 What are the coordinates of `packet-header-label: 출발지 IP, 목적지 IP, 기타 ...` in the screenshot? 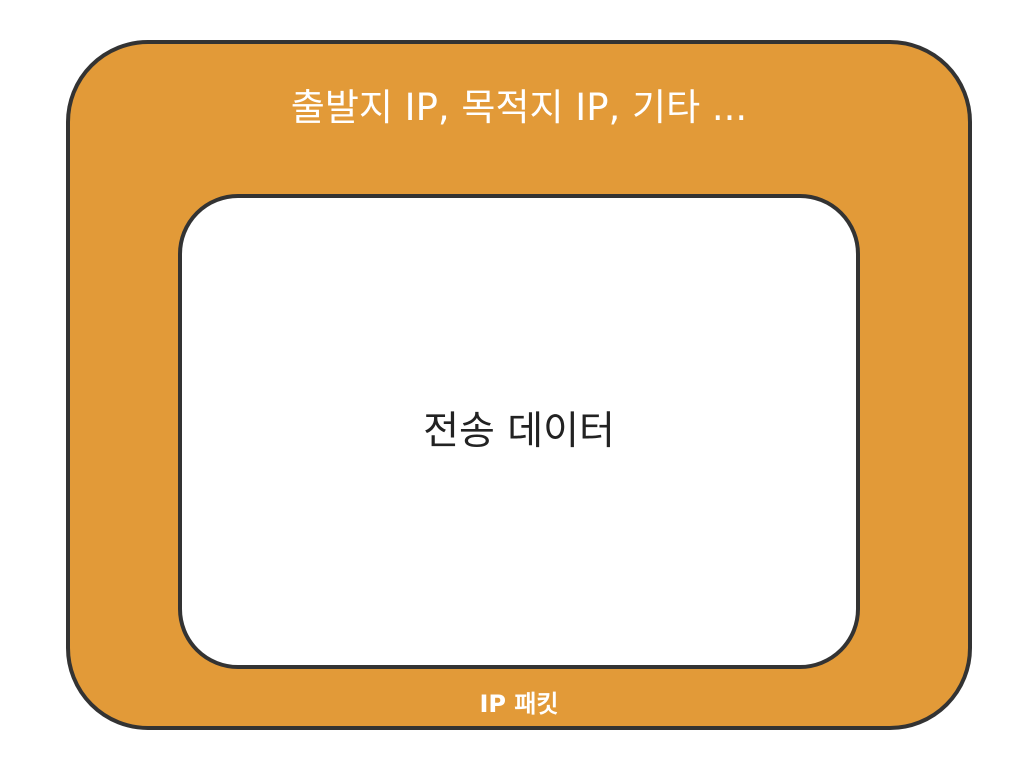 It's located at (519, 107).